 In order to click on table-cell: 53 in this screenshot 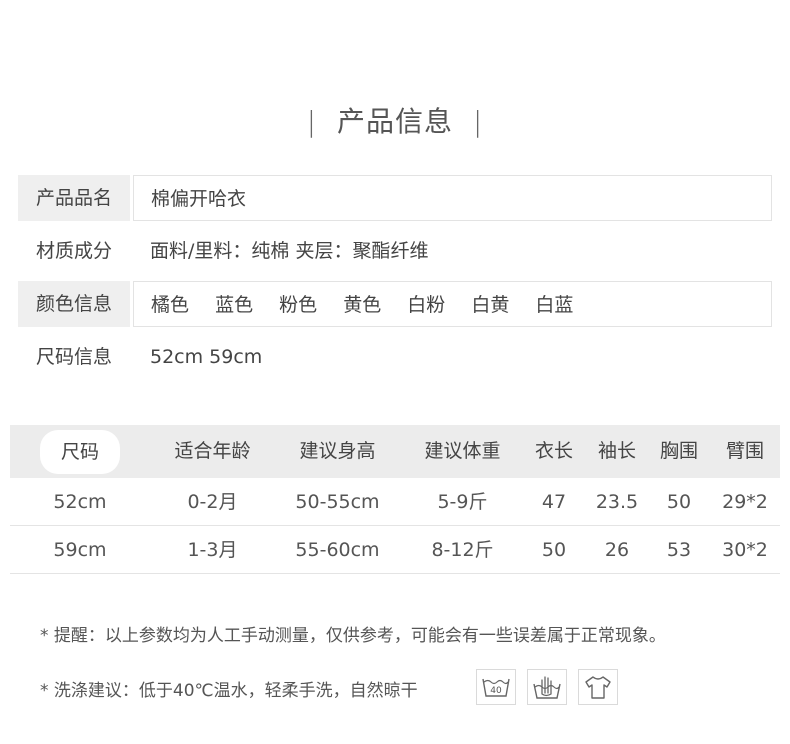, I will do `click(679, 550)`.